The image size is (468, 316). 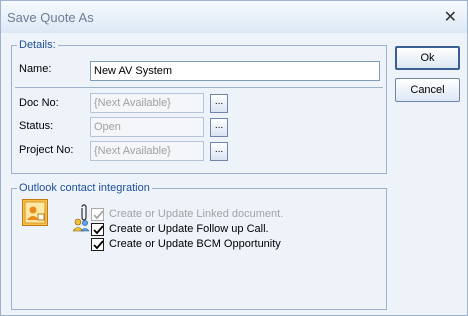 What do you see at coordinates (196, 214) in the screenshot?
I see `linked-document-option-label: Create or Update Linked document.` at bounding box center [196, 214].